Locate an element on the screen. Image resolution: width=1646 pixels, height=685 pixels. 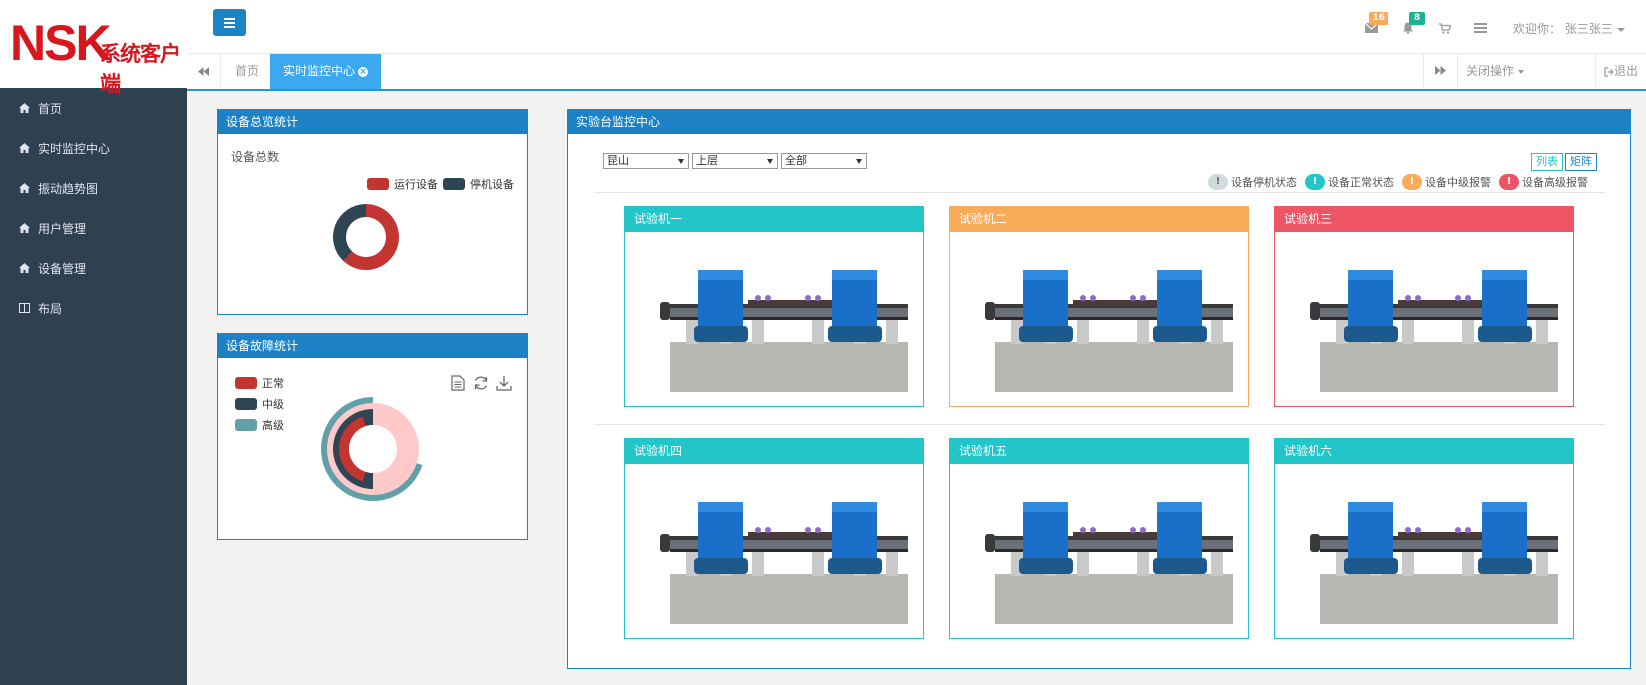
legend-label: 中级 is located at coordinates (273, 404).